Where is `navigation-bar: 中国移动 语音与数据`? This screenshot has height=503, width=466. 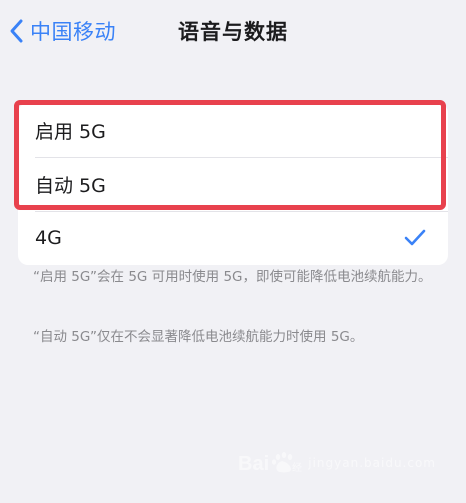 navigation-bar: 中国移动 语音与数据 is located at coordinates (233, 33).